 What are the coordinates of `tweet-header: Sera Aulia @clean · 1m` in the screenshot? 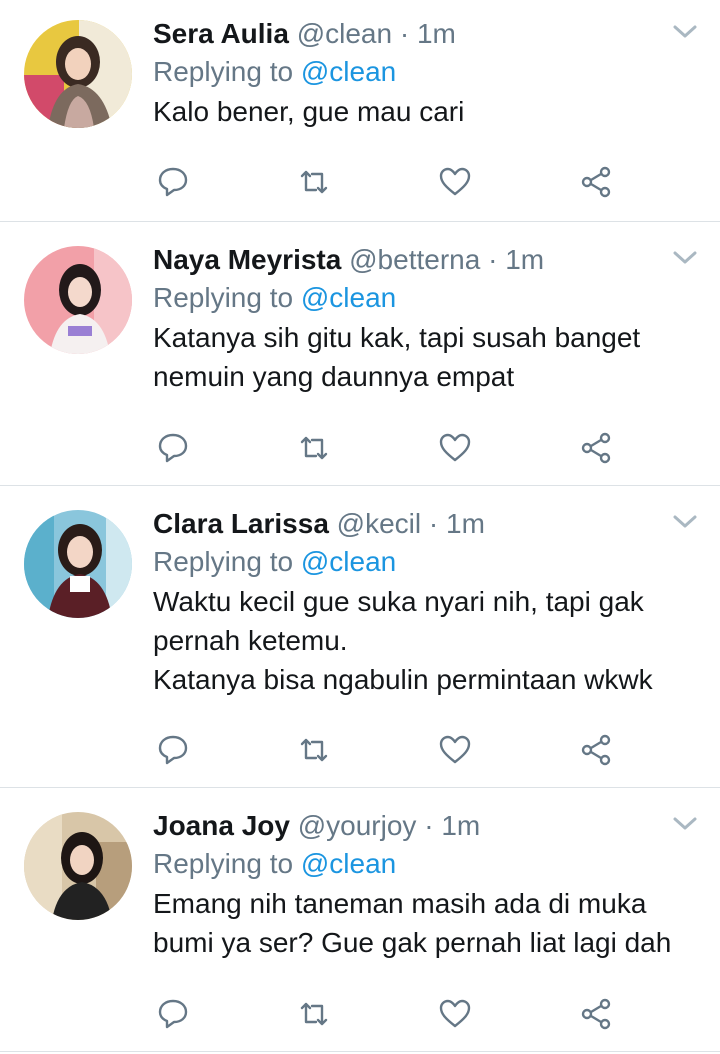 It's located at (421, 34).